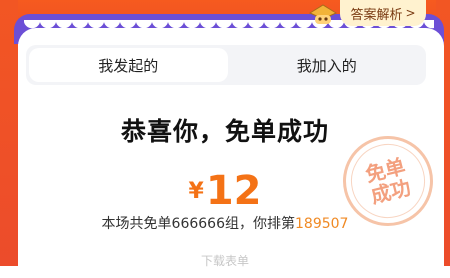 Image resolution: width=450 pixels, height=278 pixels. Describe the element at coordinates (128, 65) in the screenshot. I see `tab-initiated: 我发起的` at that location.